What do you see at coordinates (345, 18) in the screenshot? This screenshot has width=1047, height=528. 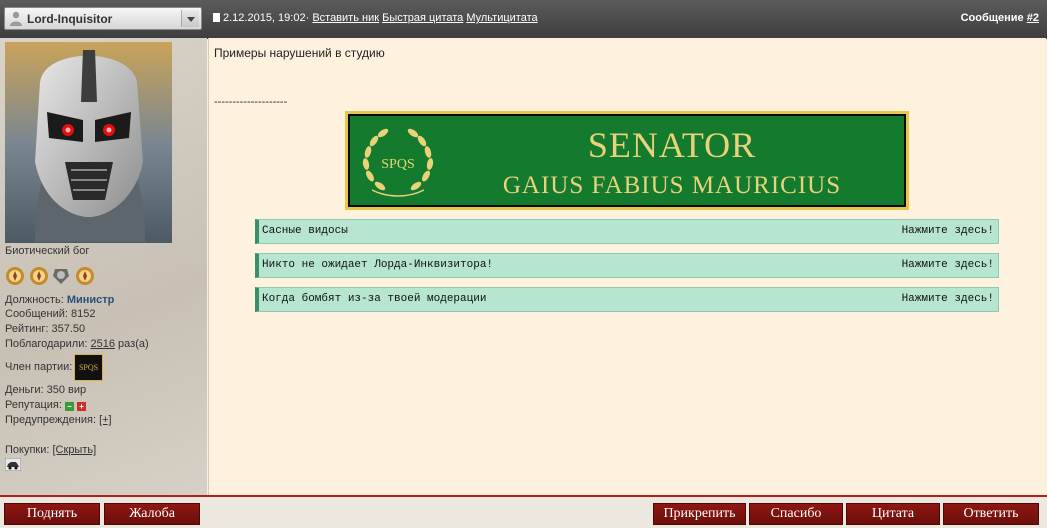 I see `insert-nick-link: Вставить ник` at bounding box center [345, 18].